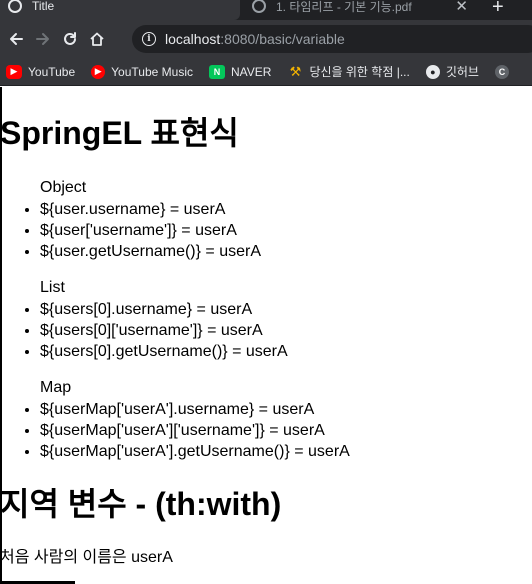 This screenshot has width=532, height=584. Describe the element at coordinates (150, 230) in the screenshot. I see `list-item: ${user['username']} = userA` at that location.